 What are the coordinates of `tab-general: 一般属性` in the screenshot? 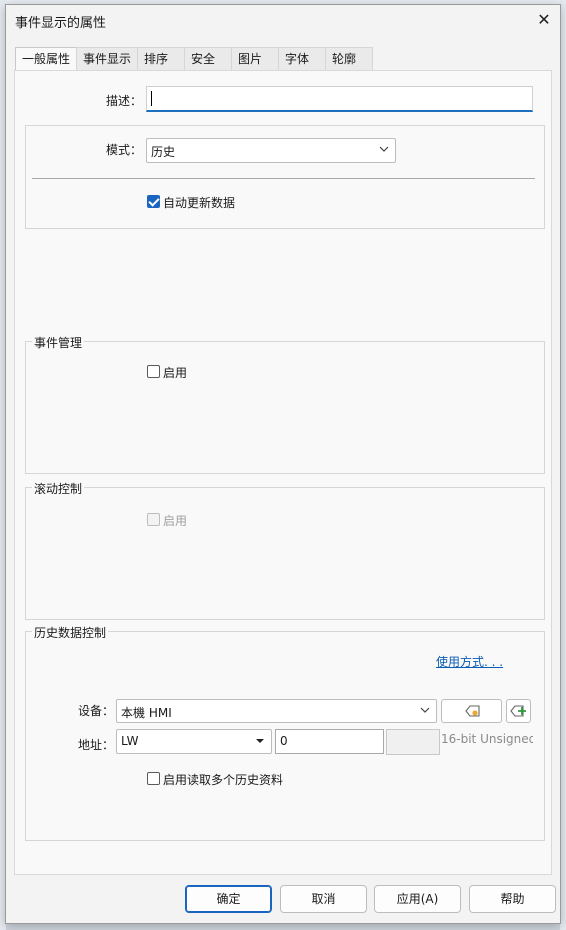 It's located at (46, 59).